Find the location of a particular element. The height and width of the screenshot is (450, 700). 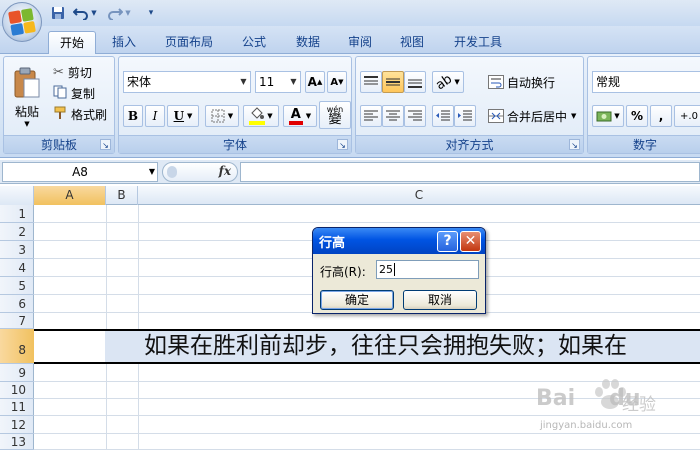

align-top-icon is located at coordinates (371, 80).